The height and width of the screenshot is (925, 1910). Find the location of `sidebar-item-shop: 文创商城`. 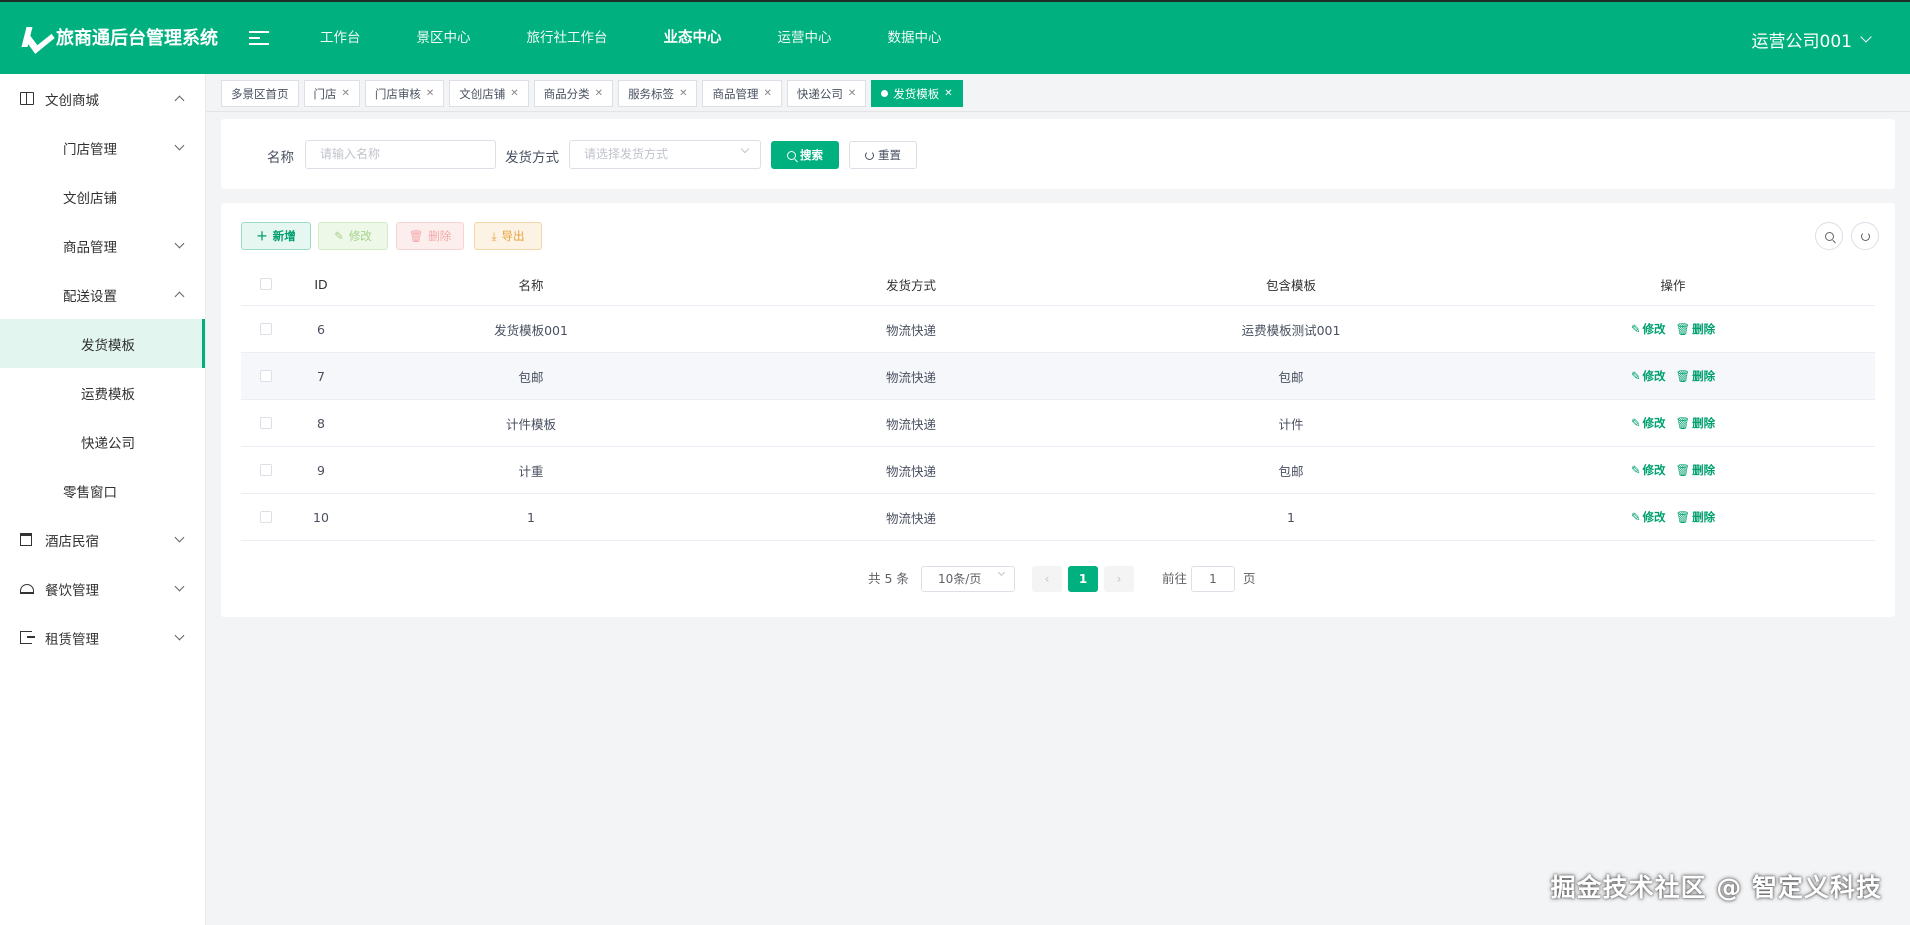

sidebar-item-shop: 文创商城 is located at coordinates (102, 98).